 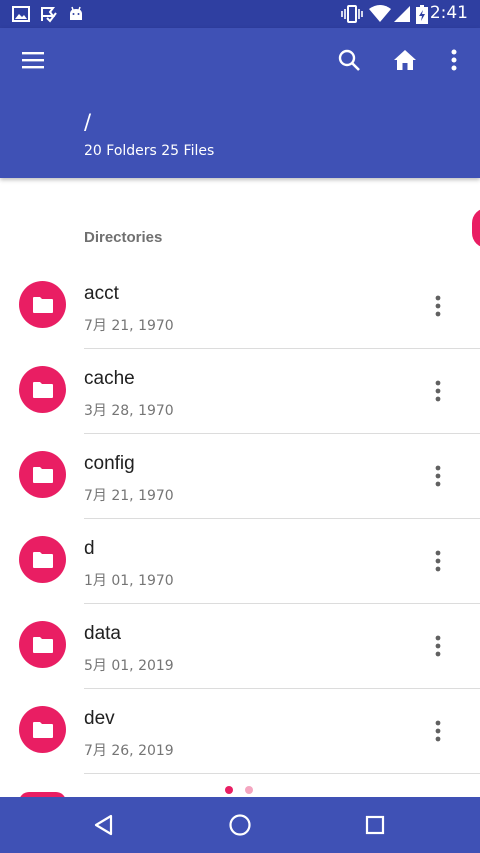 I want to click on directory-name: data, so click(x=102, y=633).